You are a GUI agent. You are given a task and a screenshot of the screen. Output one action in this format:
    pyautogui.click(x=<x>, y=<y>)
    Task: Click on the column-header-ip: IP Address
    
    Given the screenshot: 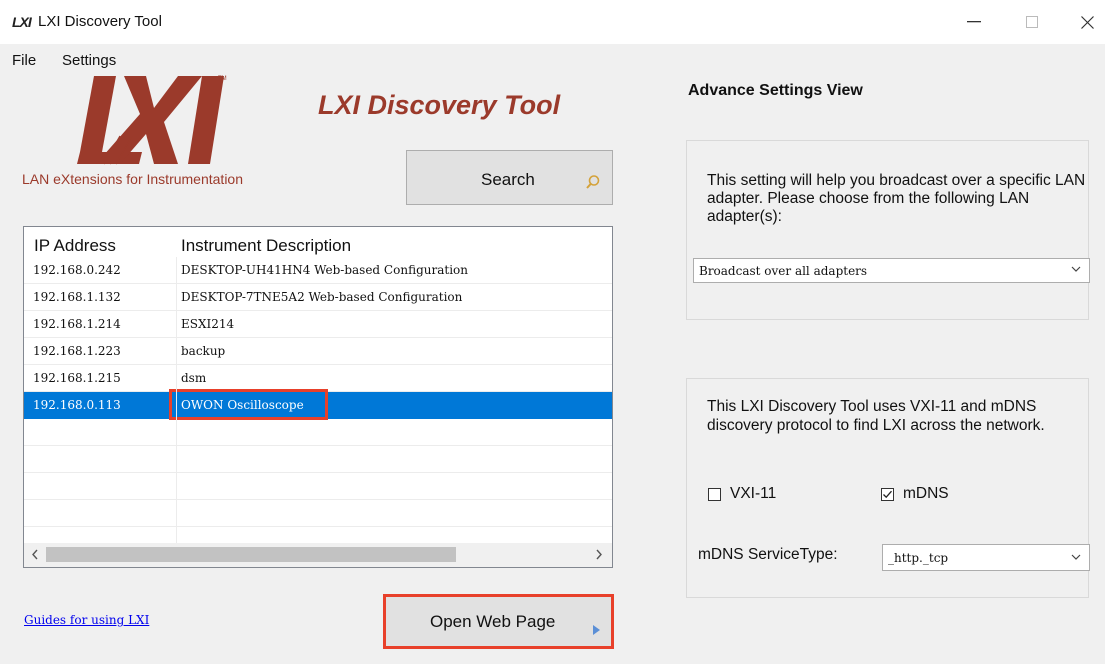 What is the action you would take?
    pyautogui.click(x=75, y=246)
    